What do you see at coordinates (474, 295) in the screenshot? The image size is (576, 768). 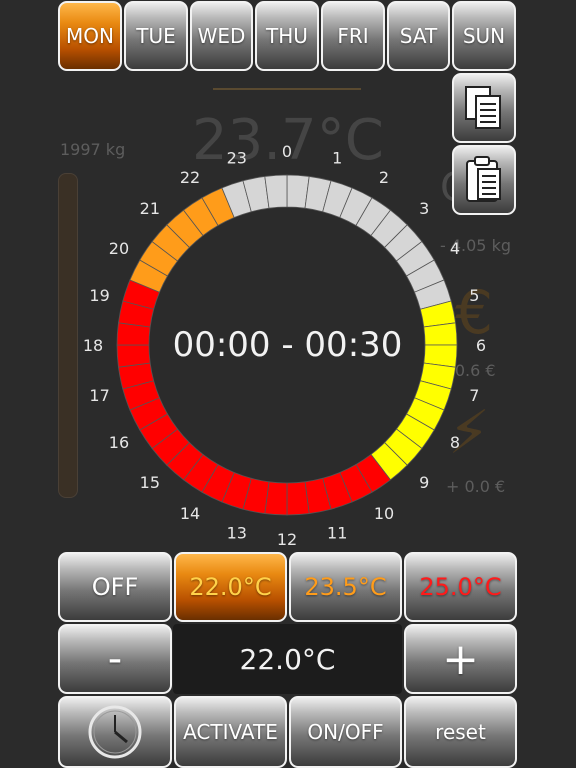 I see `hour-label: 5` at bounding box center [474, 295].